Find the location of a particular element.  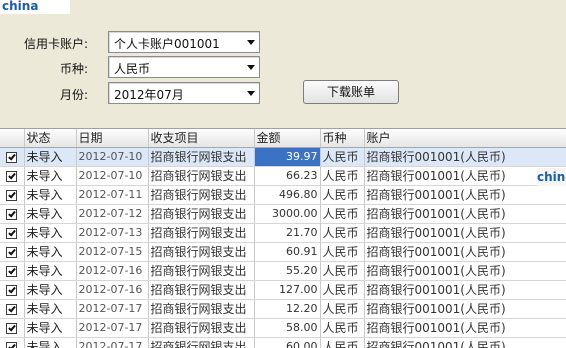

header-check is located at coordinates (12, 138).